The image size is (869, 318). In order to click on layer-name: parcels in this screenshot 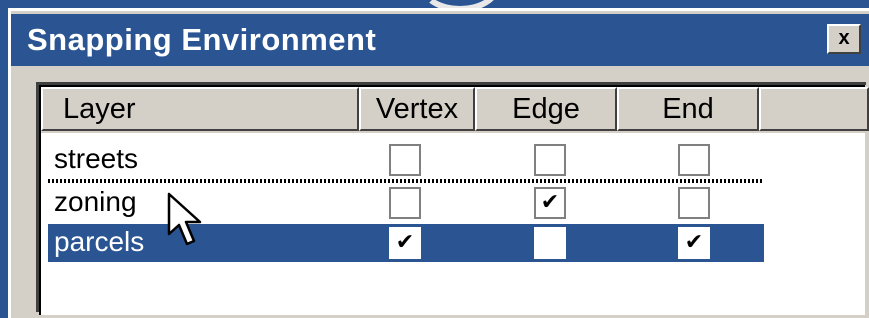, I will do `click(99, 241)`.